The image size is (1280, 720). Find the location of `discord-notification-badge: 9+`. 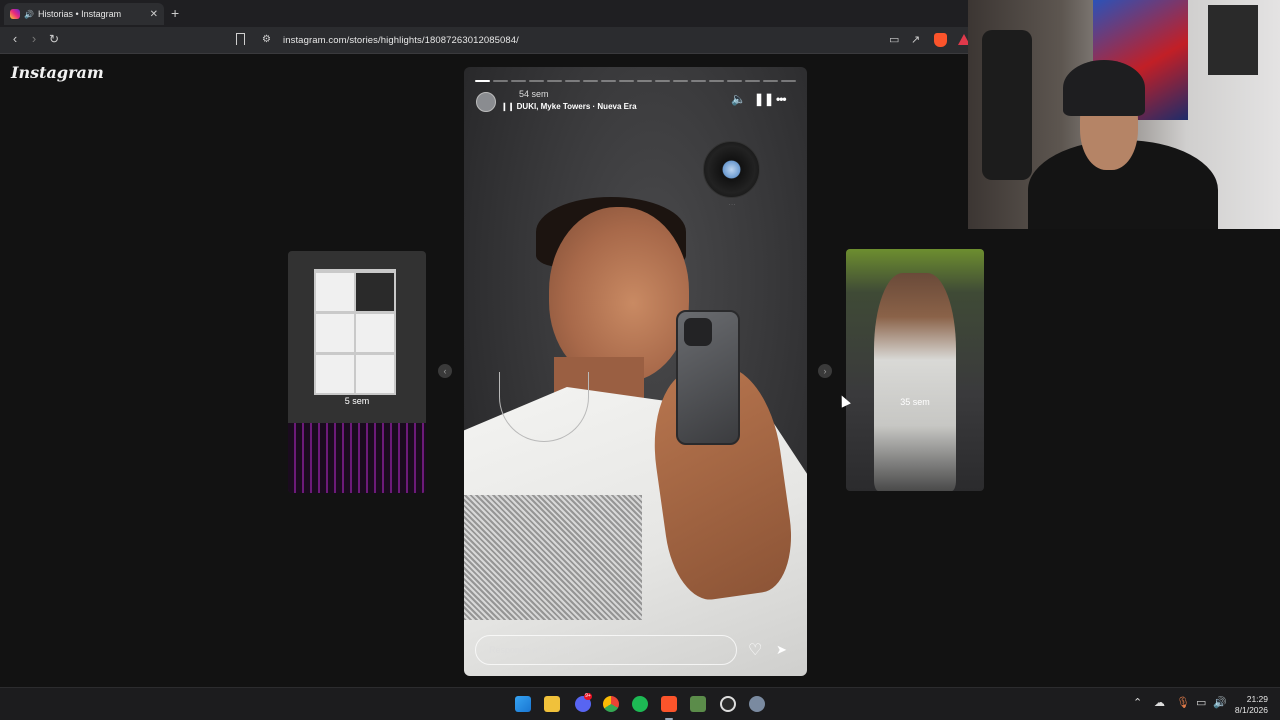

discord-notification-badge: 9+ is located at coordinates (588, 696).